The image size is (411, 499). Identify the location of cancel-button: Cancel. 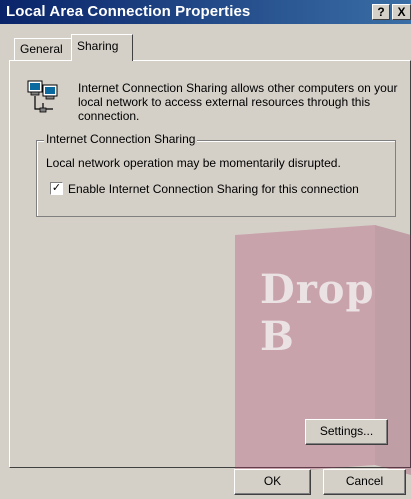
(364, 482).